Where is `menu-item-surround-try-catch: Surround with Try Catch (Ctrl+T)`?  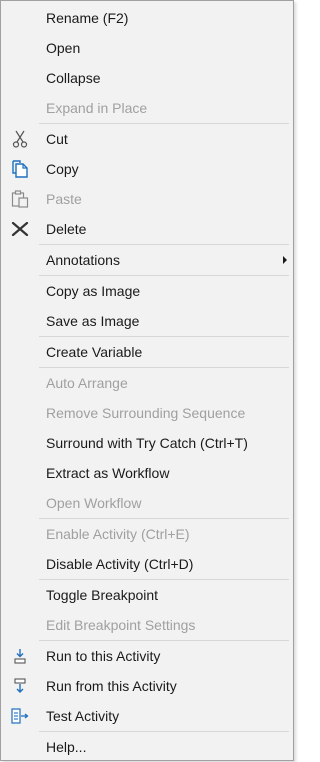
menu-item-surround-try-catch: Surround with Try Catch (Ctrl+T) is located at coordinates (147, 443).